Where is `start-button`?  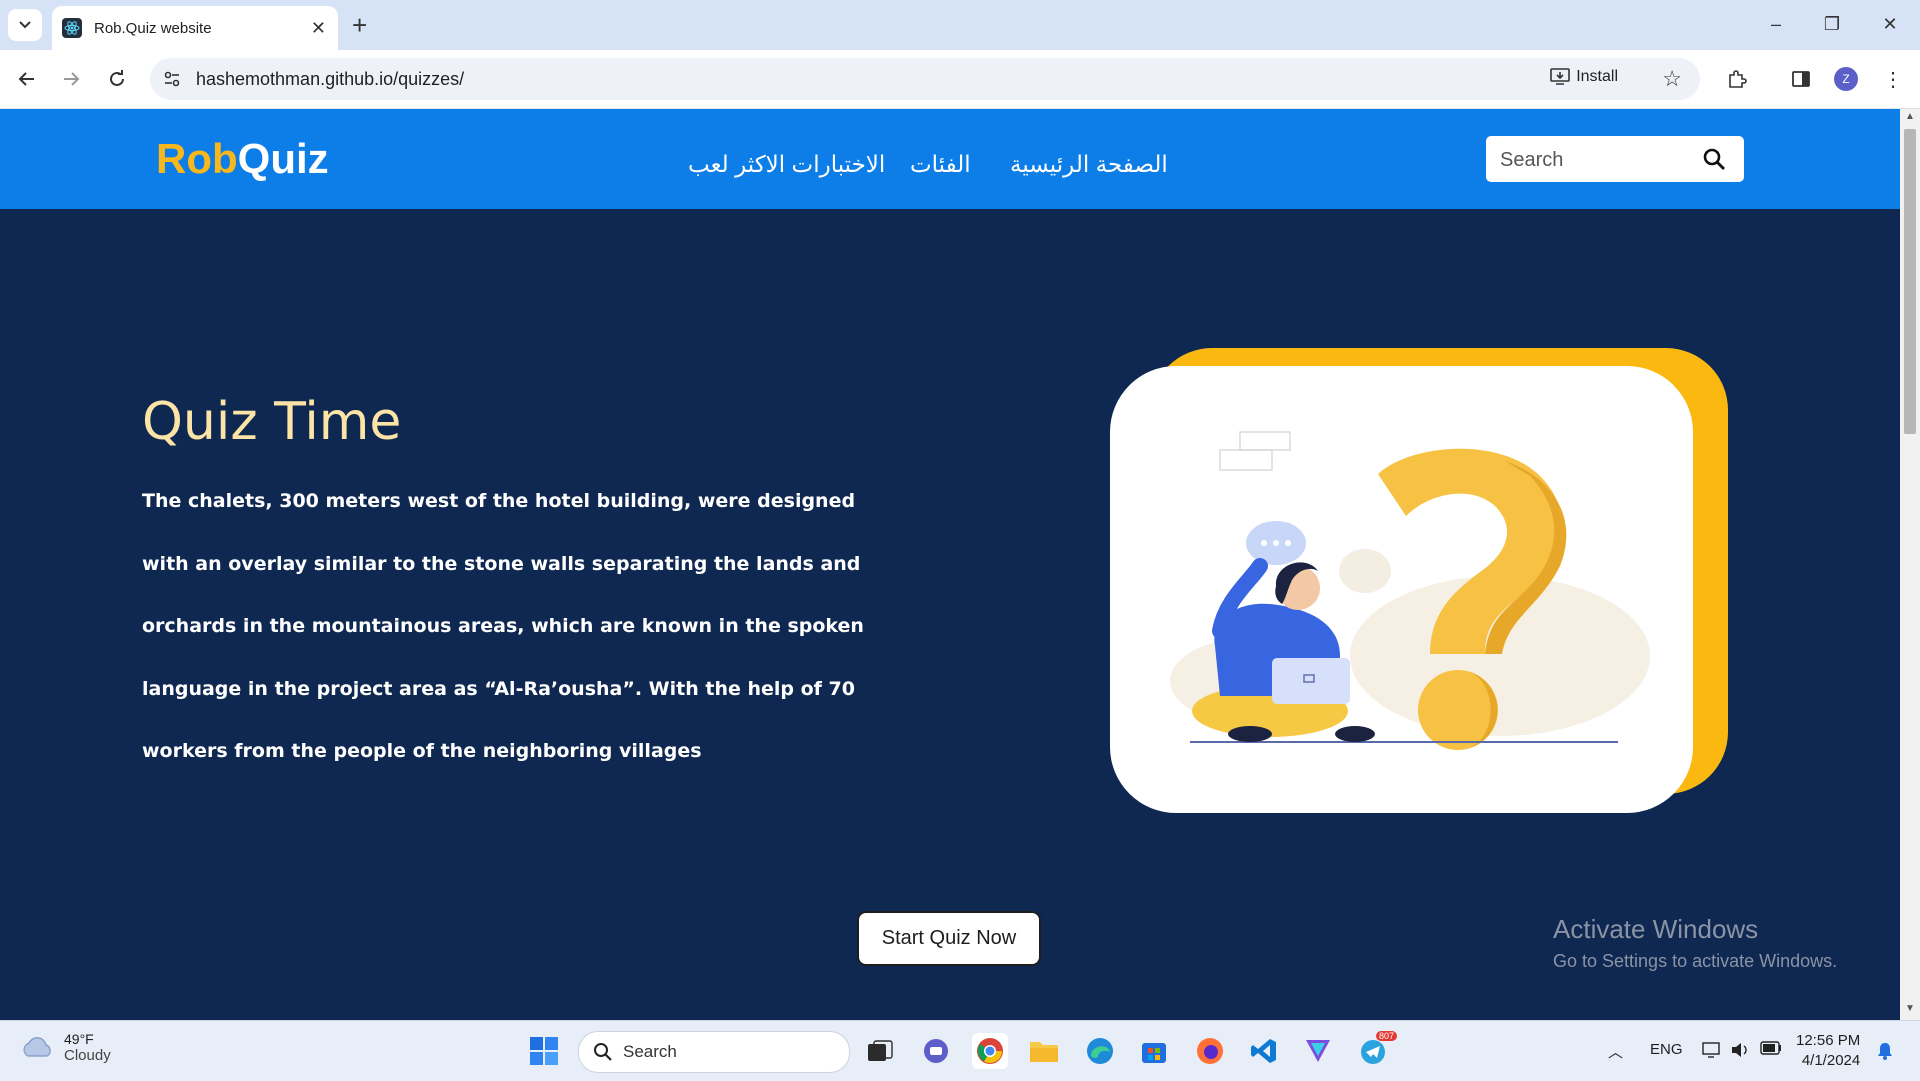
start-button is located at coordinates (544, 1051).